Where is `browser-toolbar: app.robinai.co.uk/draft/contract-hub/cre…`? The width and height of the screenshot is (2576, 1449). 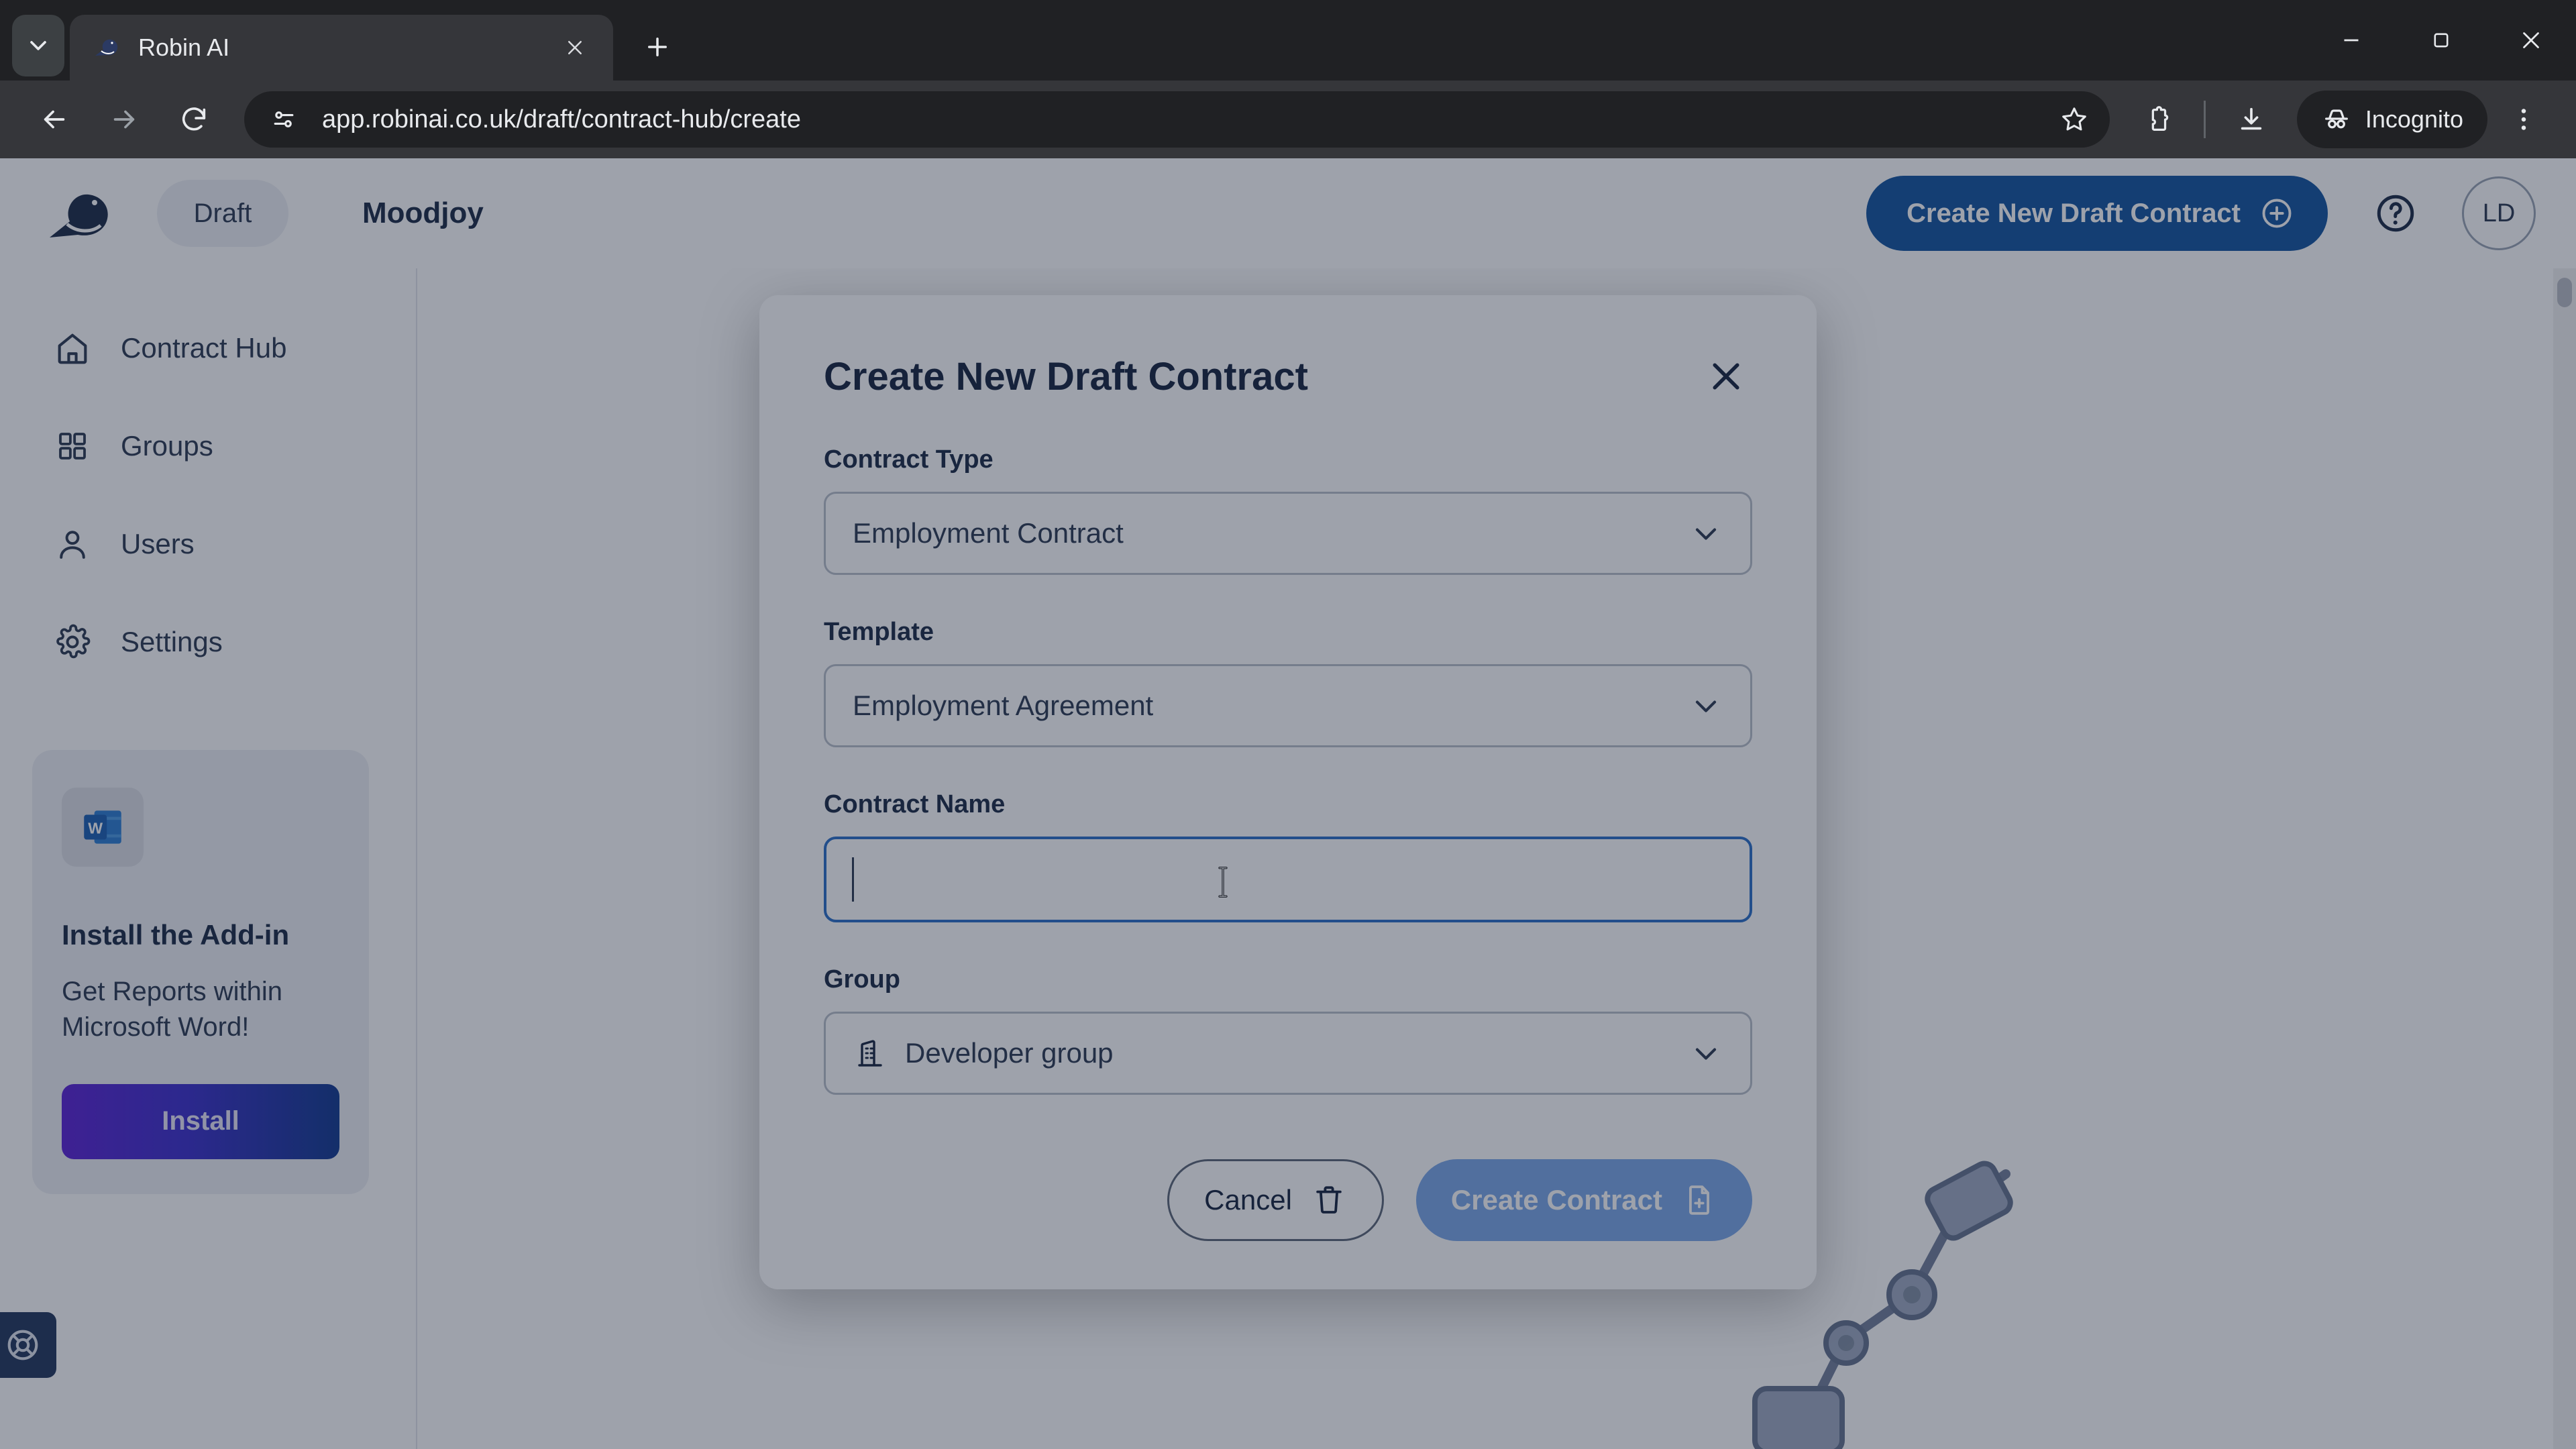
browser-toolbar: app.robinai.co.uk/draft/contract-hub/cre… is located at coordinates (1288, 119).